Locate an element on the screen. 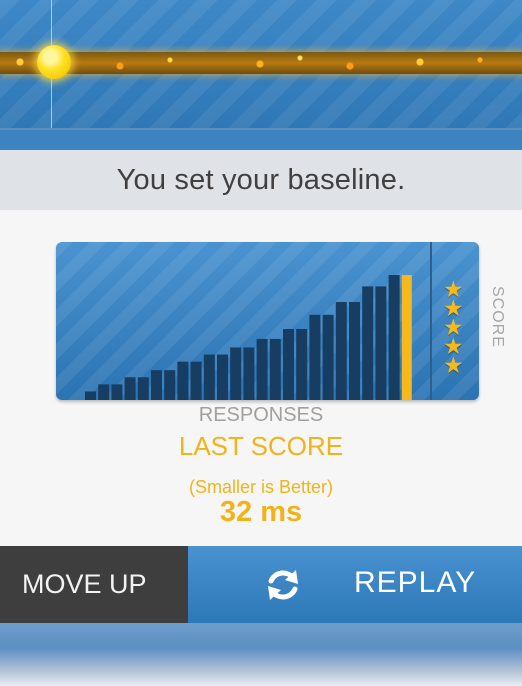  track-ball is located at coordinates (54, 62).